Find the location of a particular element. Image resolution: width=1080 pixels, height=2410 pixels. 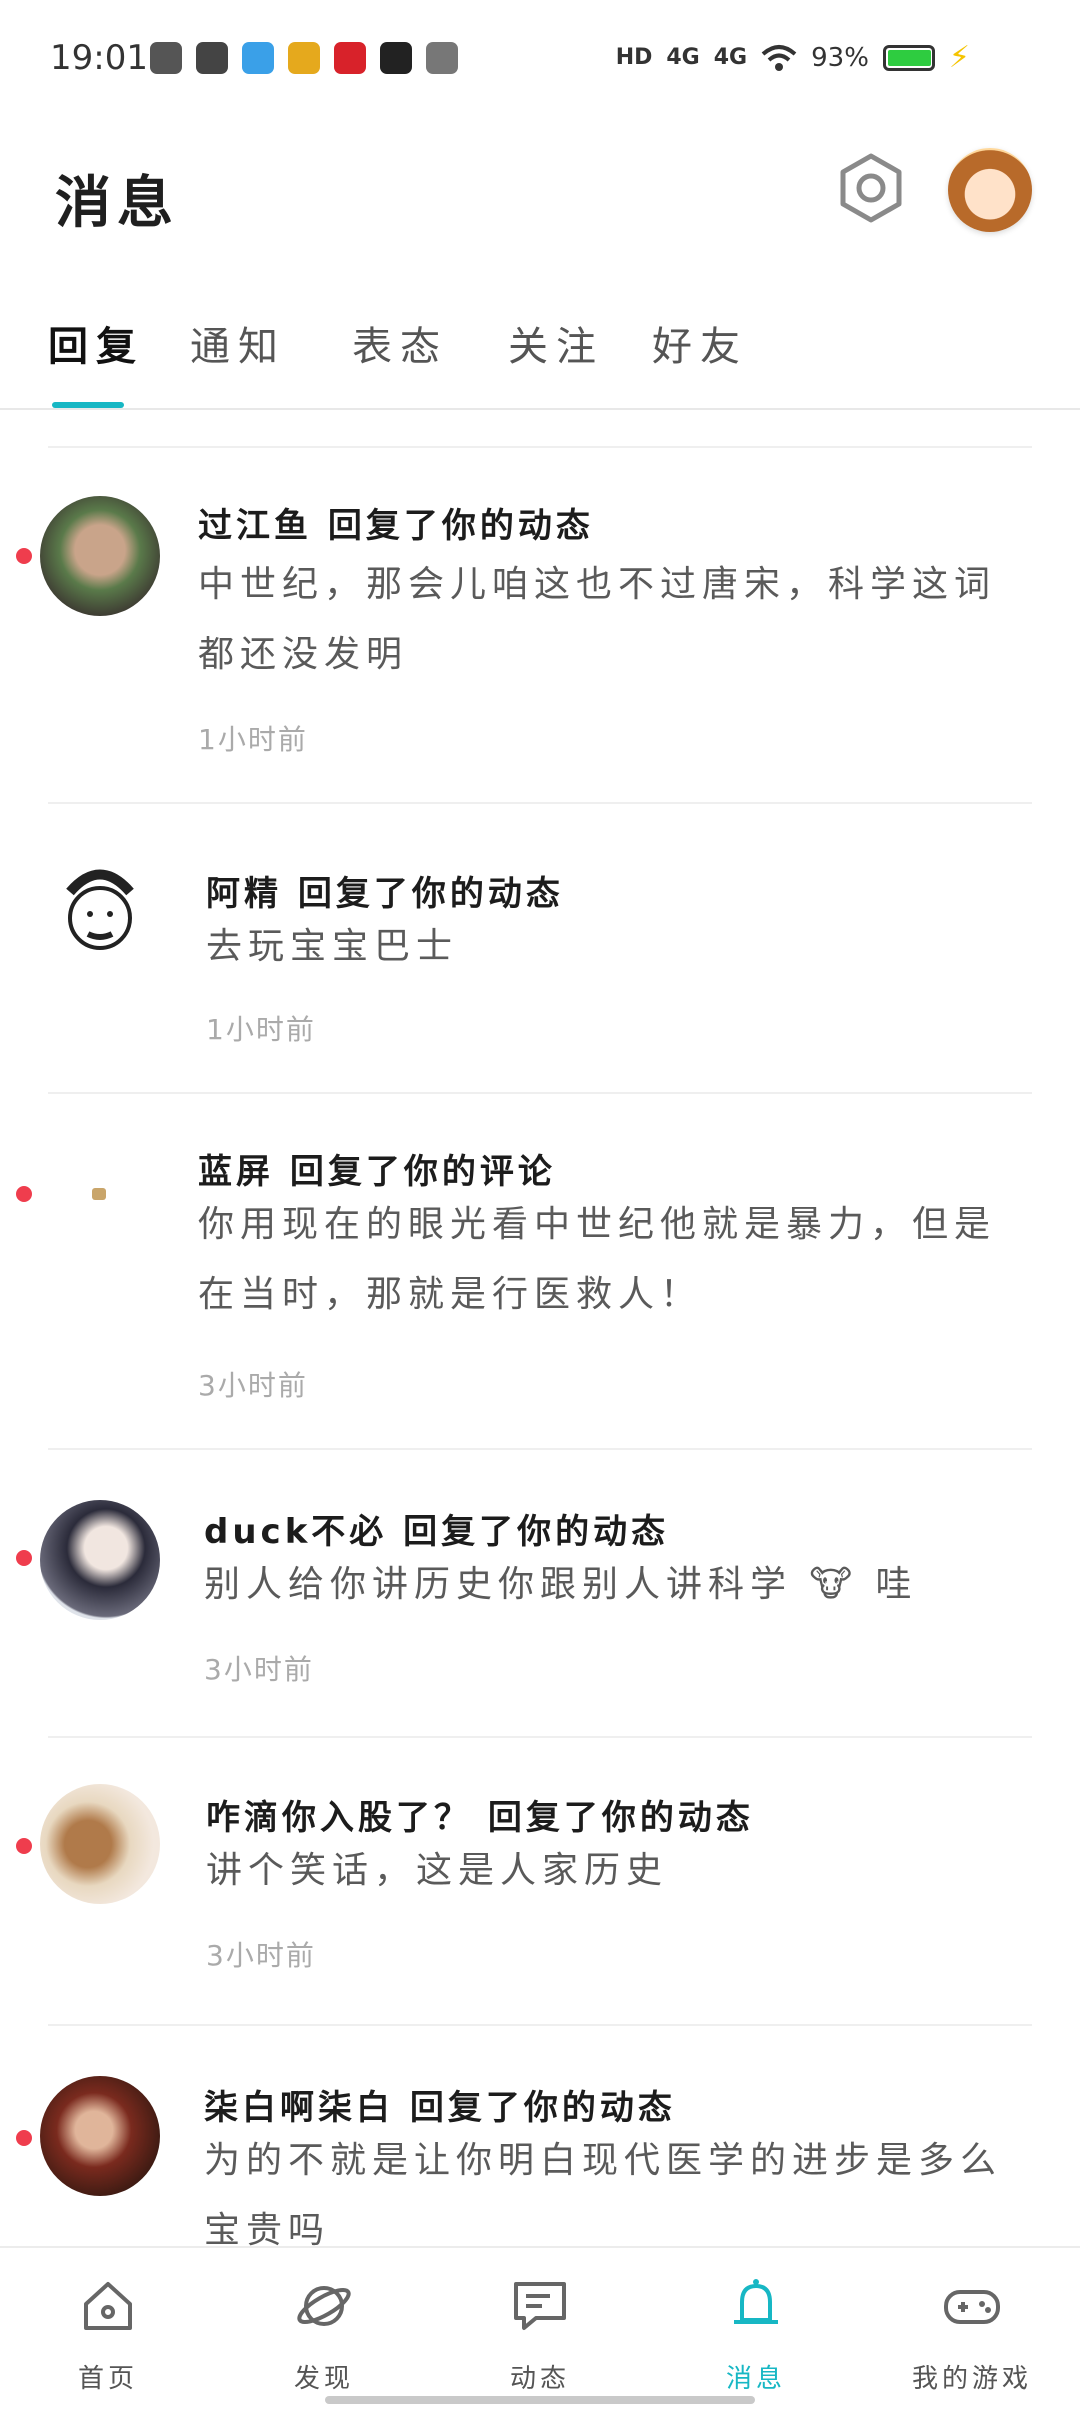

status-bar: 19:01 HD 4G 4G 93% ⚡ is located at coordinates (540, 60).